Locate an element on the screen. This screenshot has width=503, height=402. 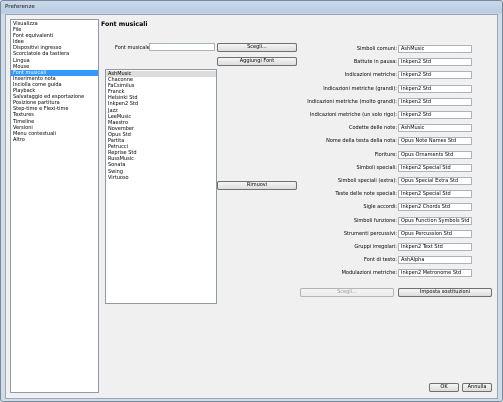
symbol-row-font-field: Inkpen2 Metronome Std is located at coordinates (435, 273).